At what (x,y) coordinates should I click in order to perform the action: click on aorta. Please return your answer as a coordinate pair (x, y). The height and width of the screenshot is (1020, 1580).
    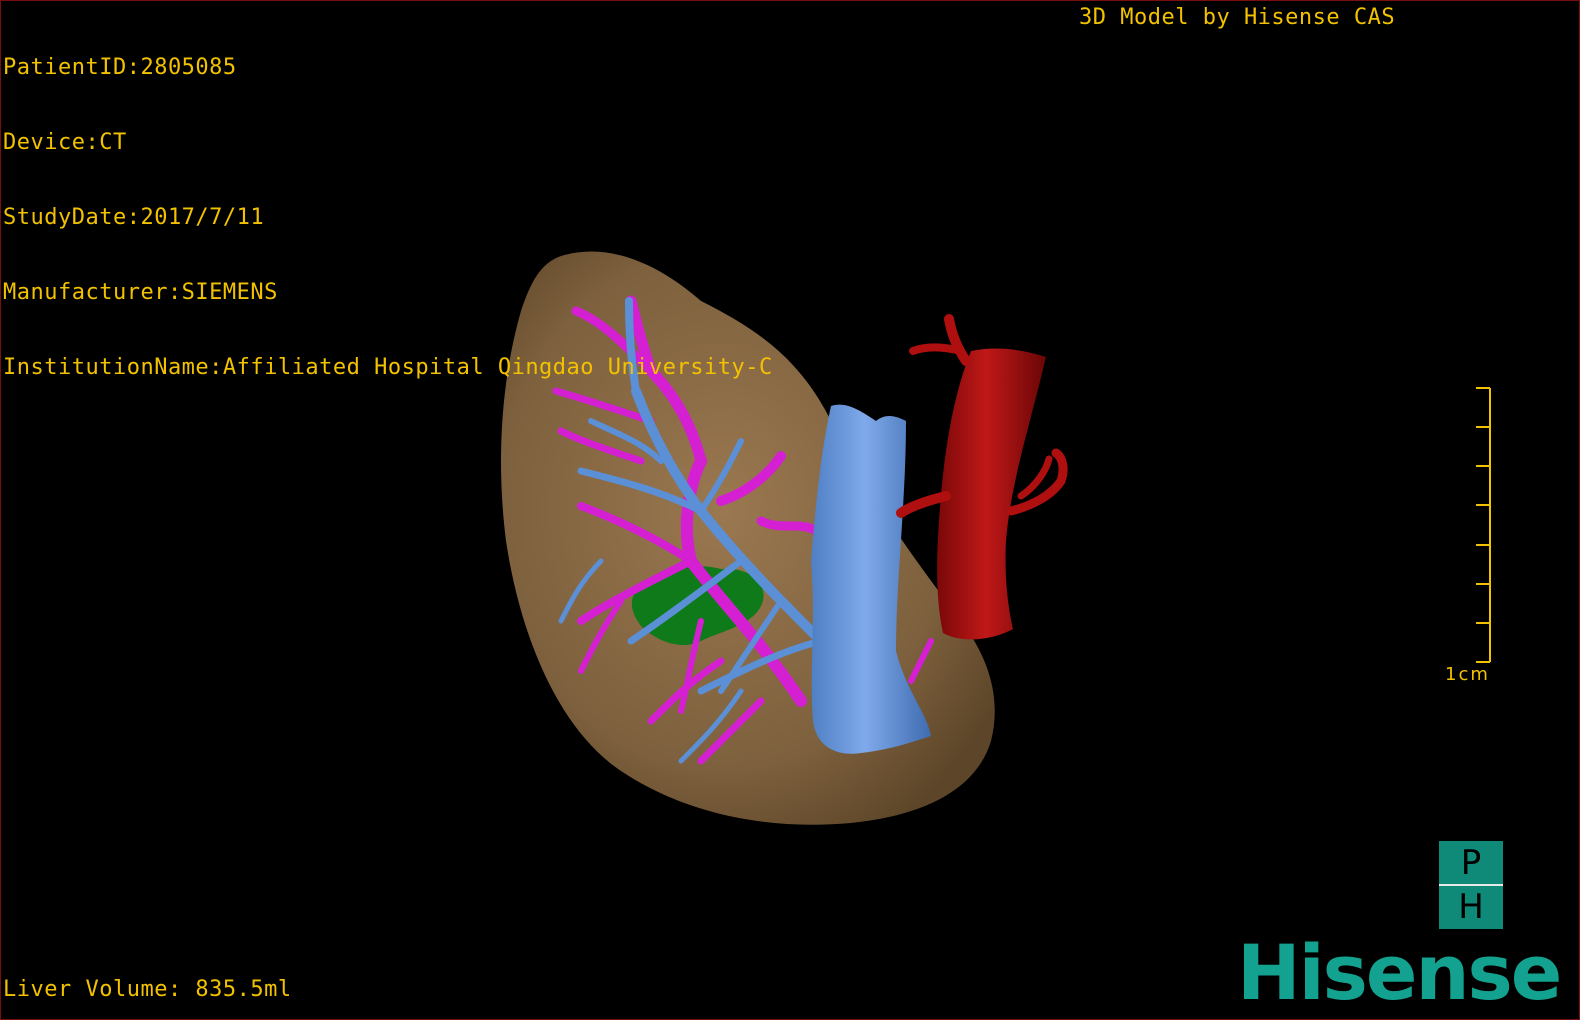
    Looking at the image, I should click on (991, 494).